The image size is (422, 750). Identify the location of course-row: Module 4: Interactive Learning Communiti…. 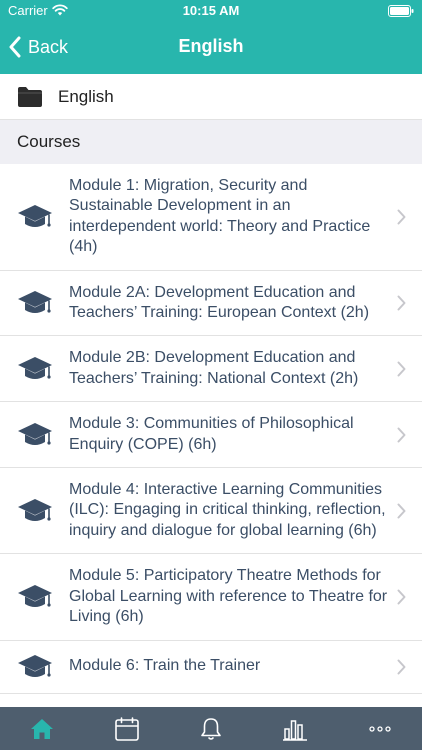
(211, 511).